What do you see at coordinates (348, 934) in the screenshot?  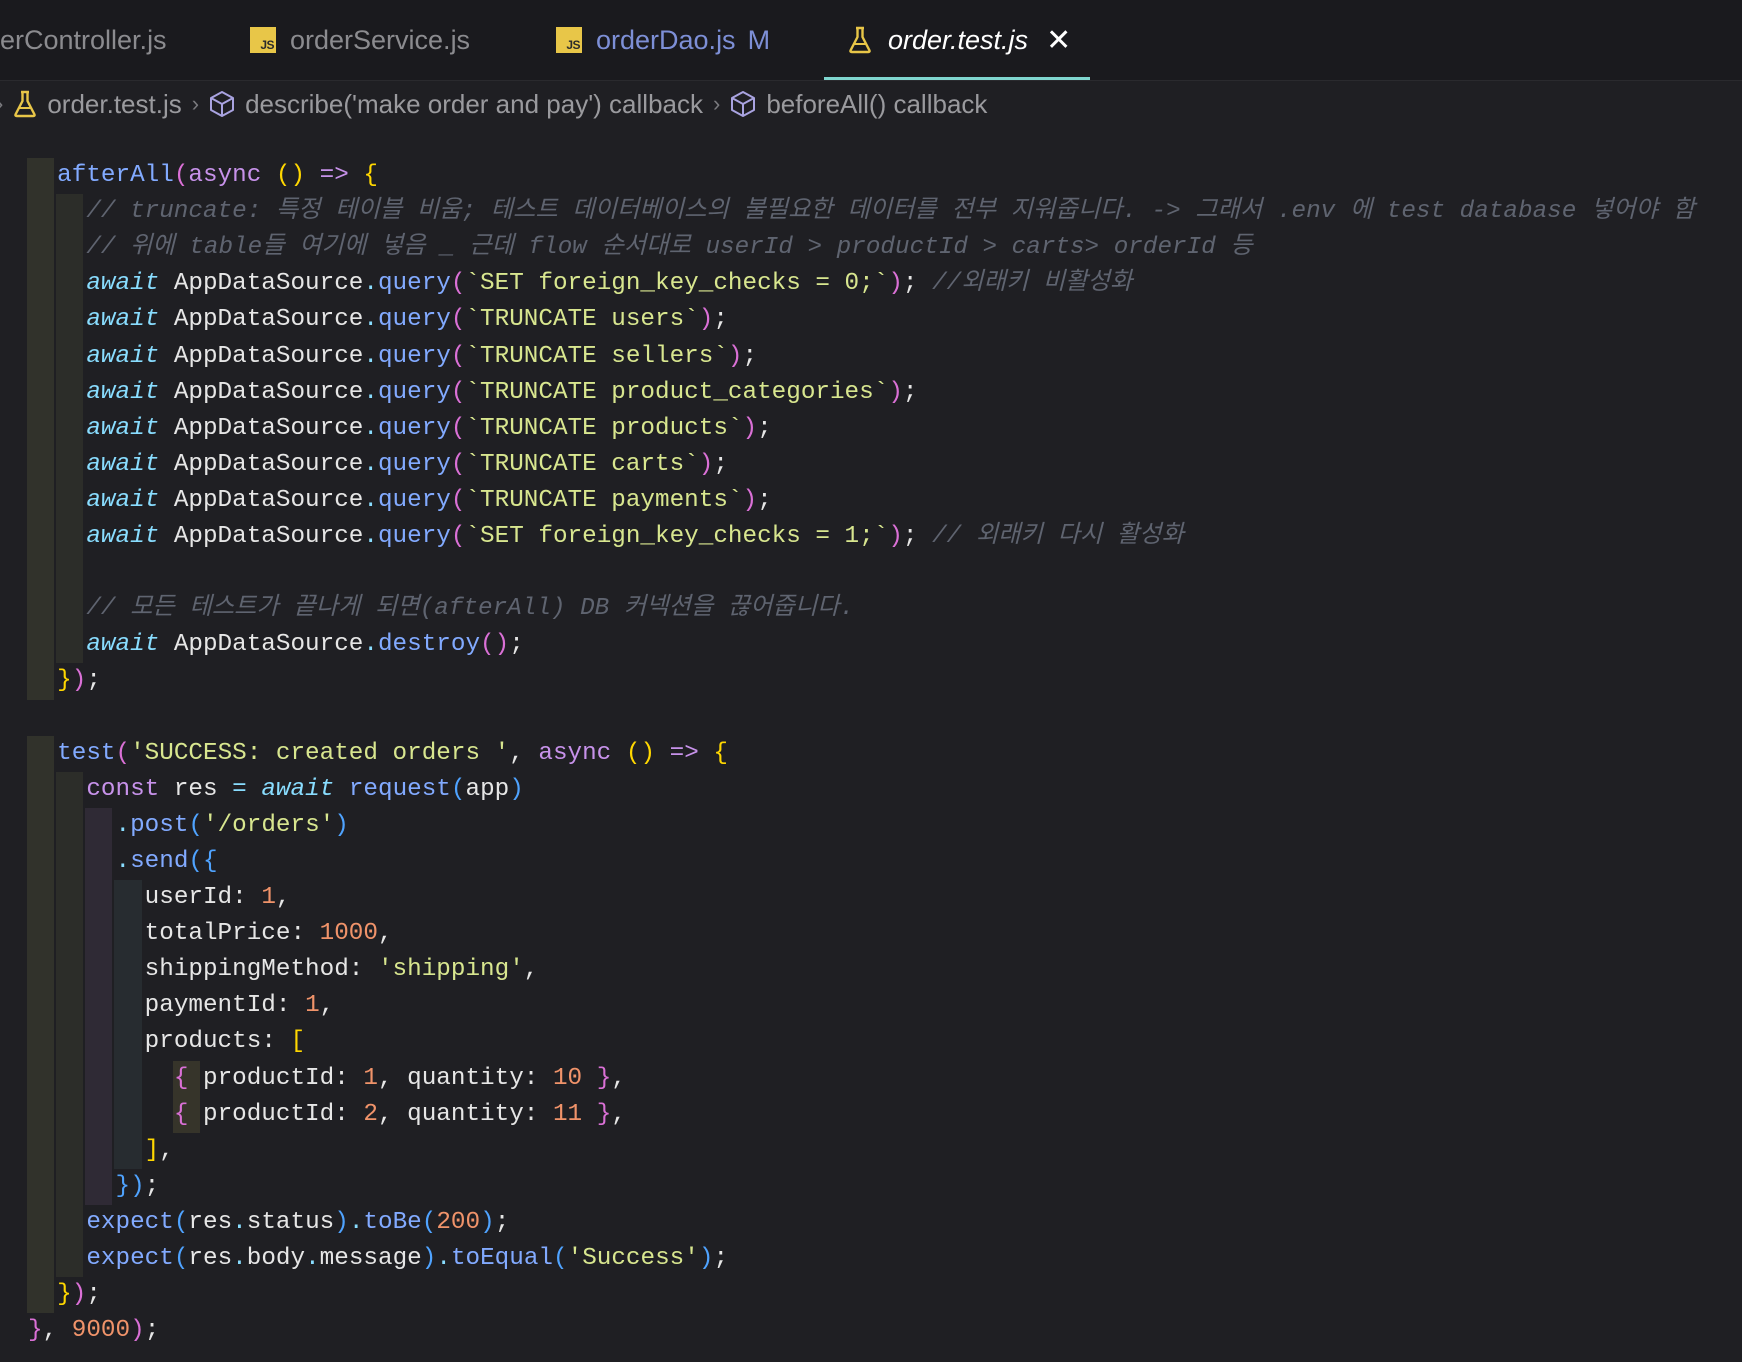 I see `code-token: 1000` at bounding box center [348, 934].